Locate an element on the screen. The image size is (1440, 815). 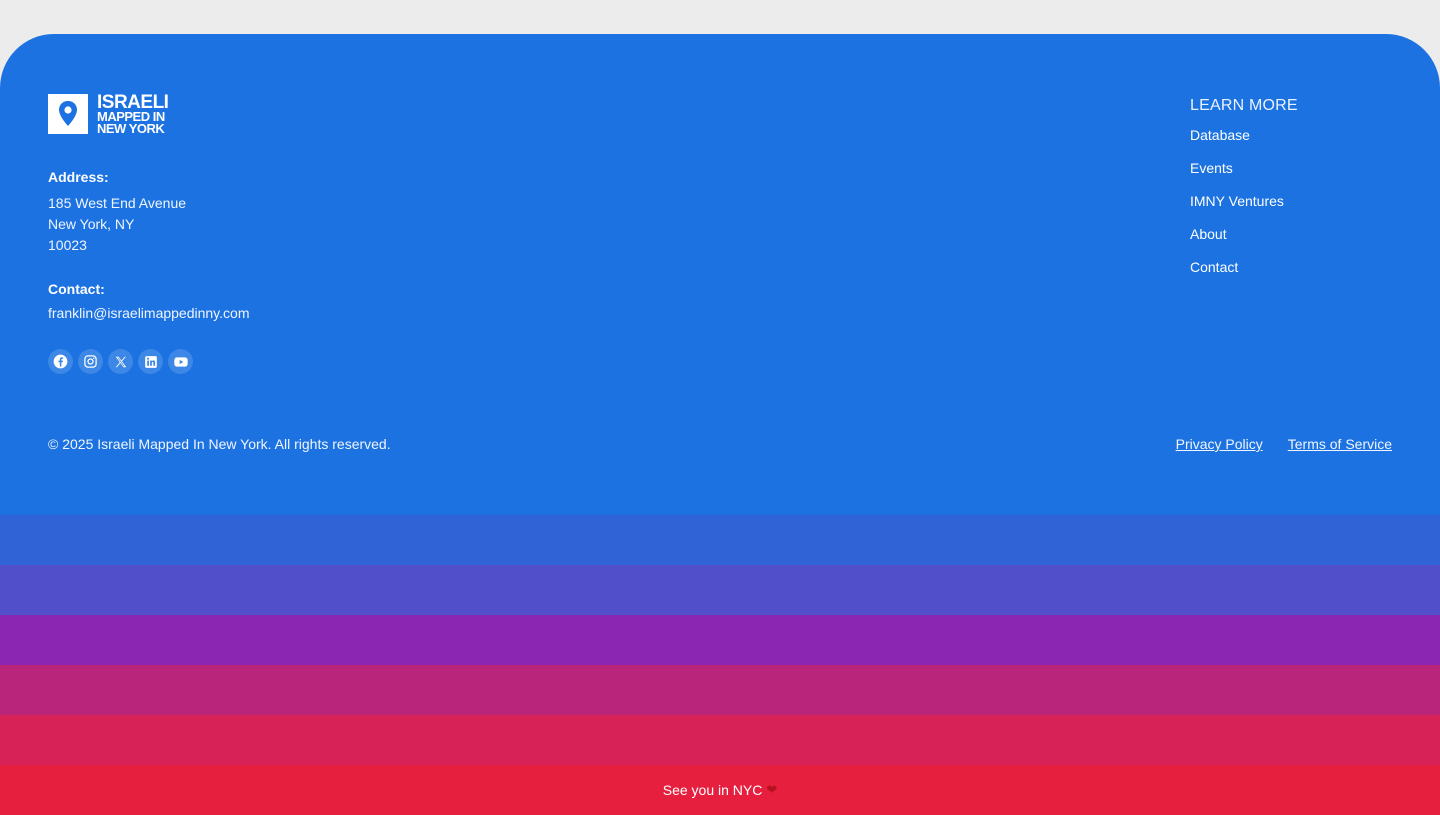
address-line-2: New York, NY is located at coordinates (91, 224).